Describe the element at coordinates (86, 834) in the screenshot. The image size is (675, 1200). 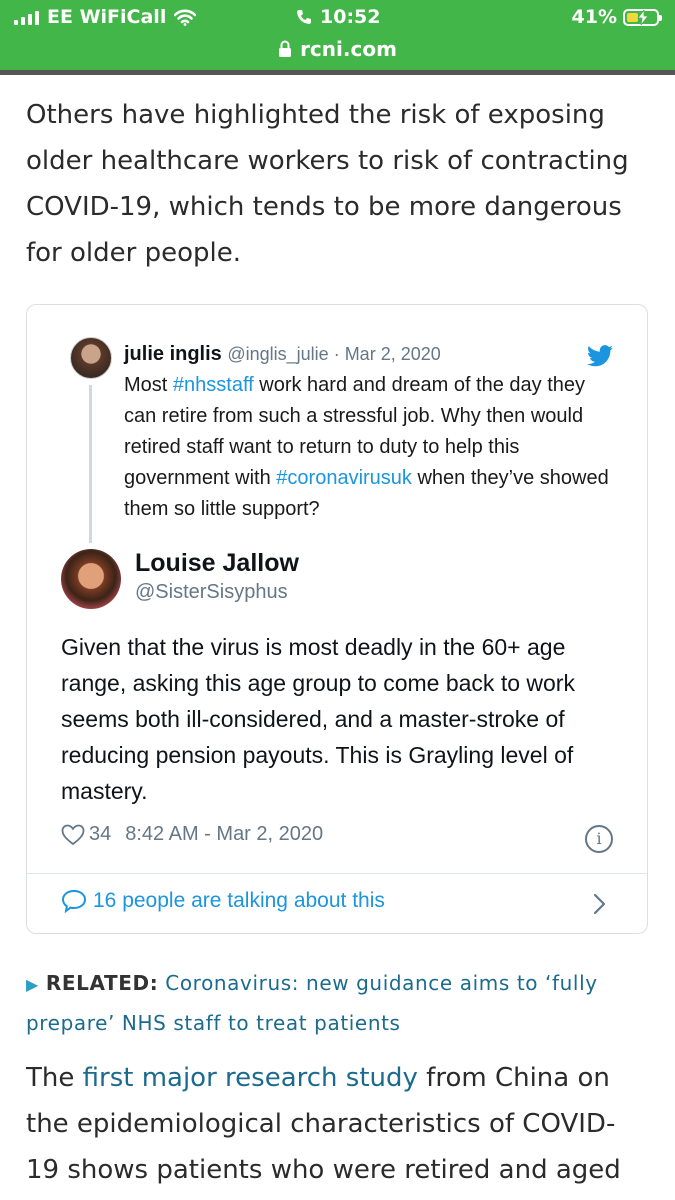
I see `like-button: 34` at that location.